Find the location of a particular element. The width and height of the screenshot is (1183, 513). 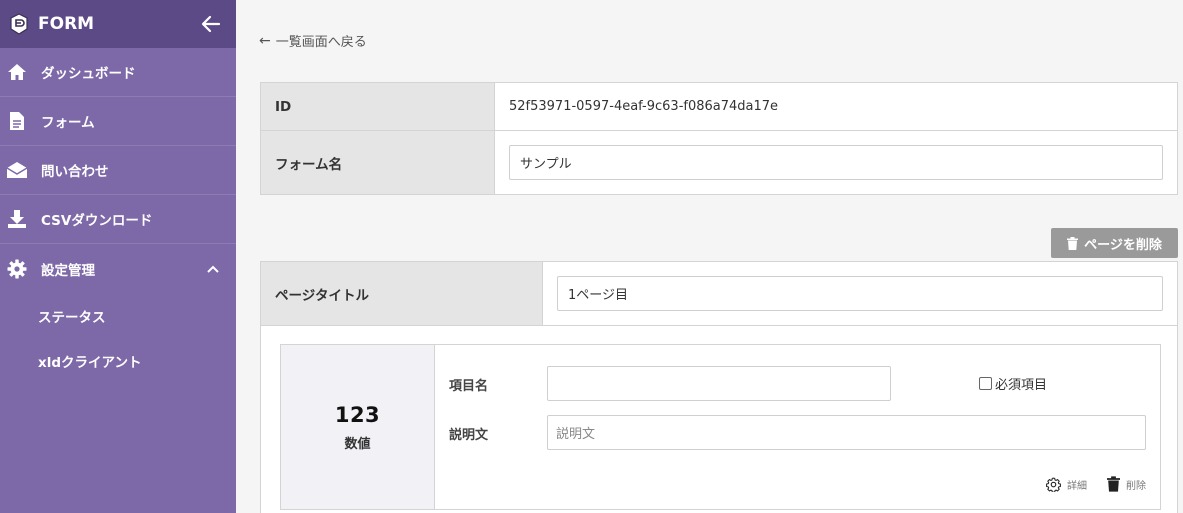

sidebar-item-inquiries: 問い合わせ is located at coordinates (118, 170).